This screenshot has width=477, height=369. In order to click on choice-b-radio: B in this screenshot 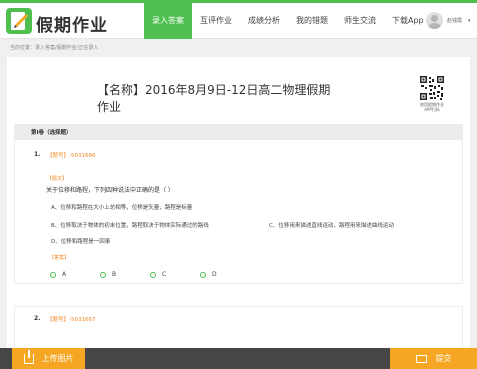, I will do `click(125, 274)`.